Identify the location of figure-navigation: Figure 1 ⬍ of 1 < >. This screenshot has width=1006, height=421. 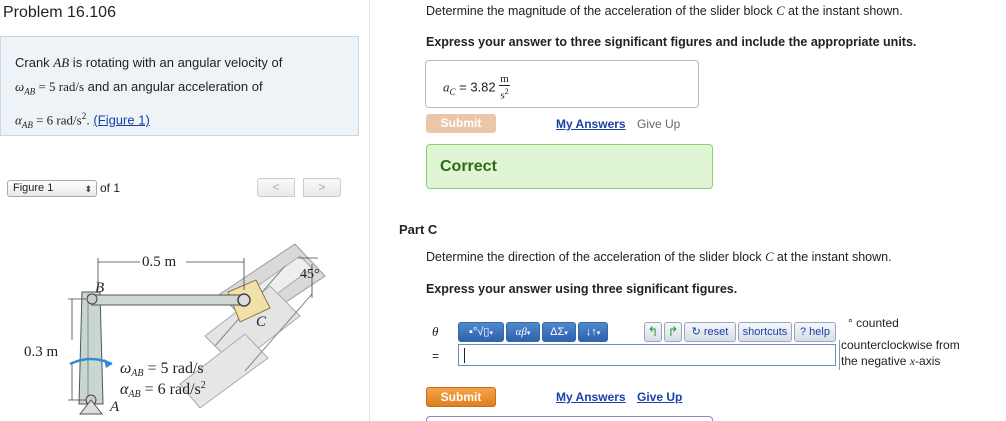
(175, 188).